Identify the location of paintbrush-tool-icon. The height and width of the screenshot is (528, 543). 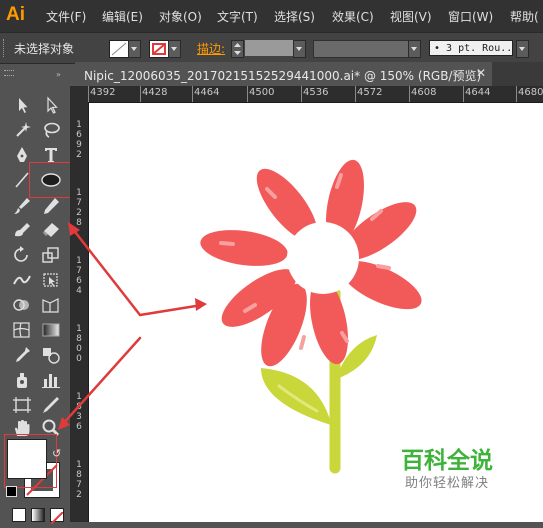
(22, 206).